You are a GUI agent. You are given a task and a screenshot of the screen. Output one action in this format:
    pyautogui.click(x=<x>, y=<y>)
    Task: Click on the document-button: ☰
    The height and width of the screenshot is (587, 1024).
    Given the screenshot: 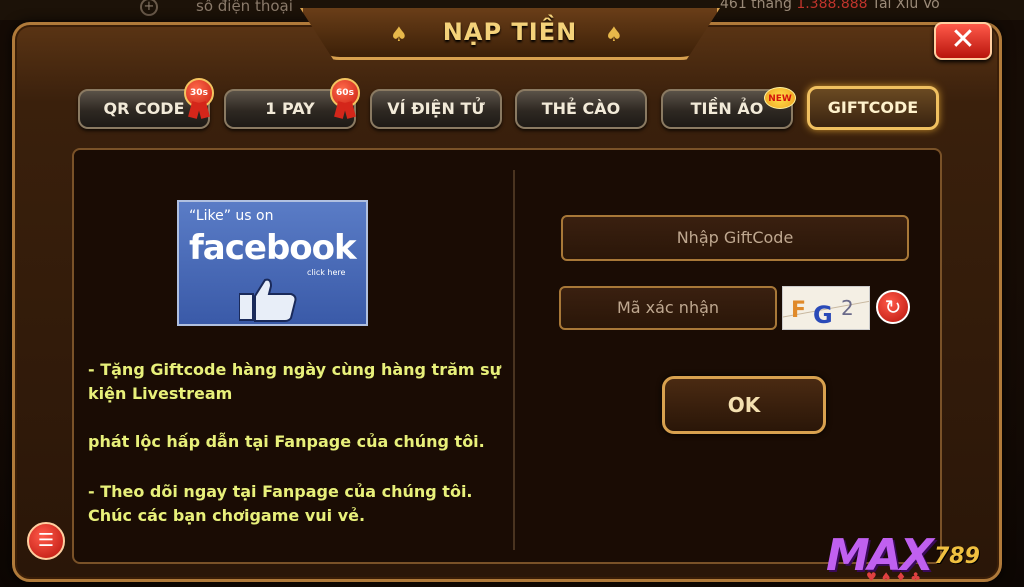 What is the action you would take?
    pyautogui.click(x=46, y=541)
    